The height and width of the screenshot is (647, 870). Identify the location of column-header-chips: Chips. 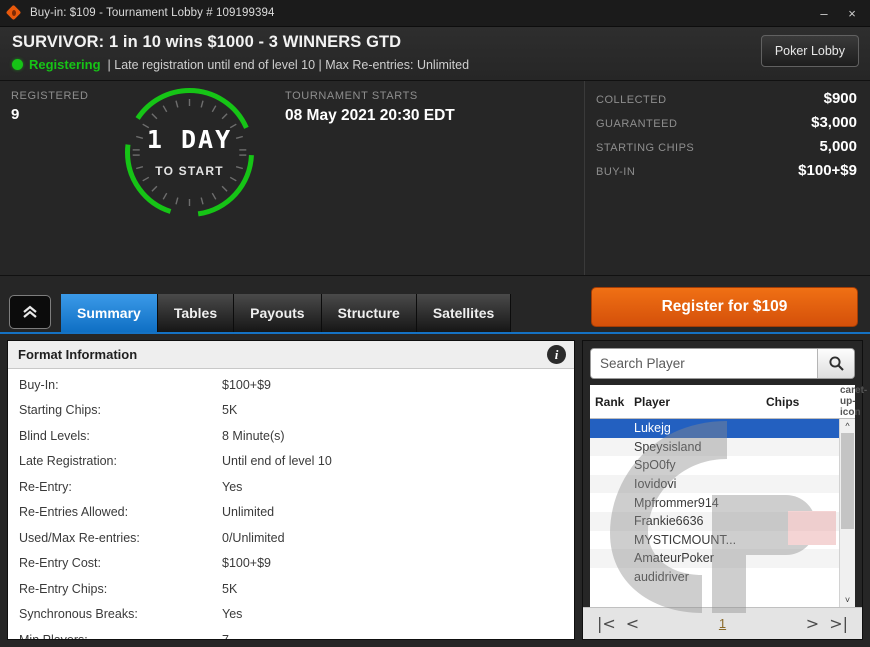
(803, 402).